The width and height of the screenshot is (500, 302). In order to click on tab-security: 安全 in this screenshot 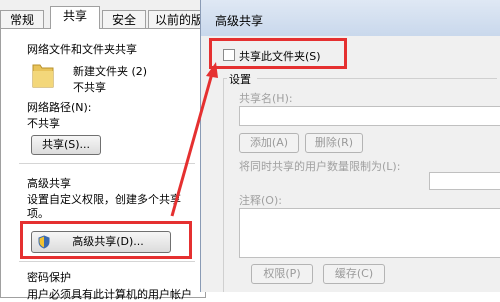, I will do `click(124, 19)`.